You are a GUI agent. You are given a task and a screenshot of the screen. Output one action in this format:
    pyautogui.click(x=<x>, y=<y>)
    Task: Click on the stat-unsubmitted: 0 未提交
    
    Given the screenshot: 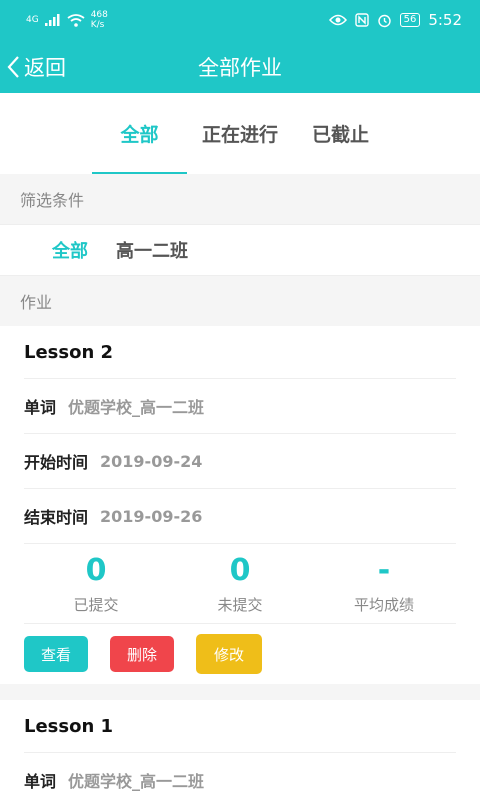 What is the action you would take?
    pyautogui.click(x=240, y=583)
    